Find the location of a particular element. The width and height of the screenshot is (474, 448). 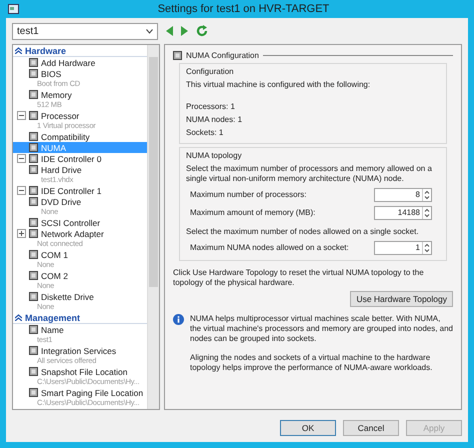

refresh-icon is located at coordinates (202, 31).